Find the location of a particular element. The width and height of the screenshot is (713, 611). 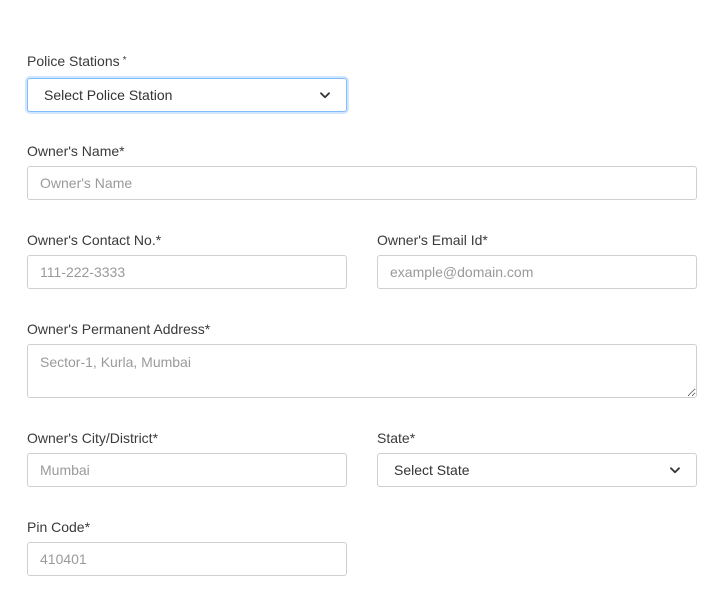

email-label: Owner's Email Id* is located at coordinates (432, 240).